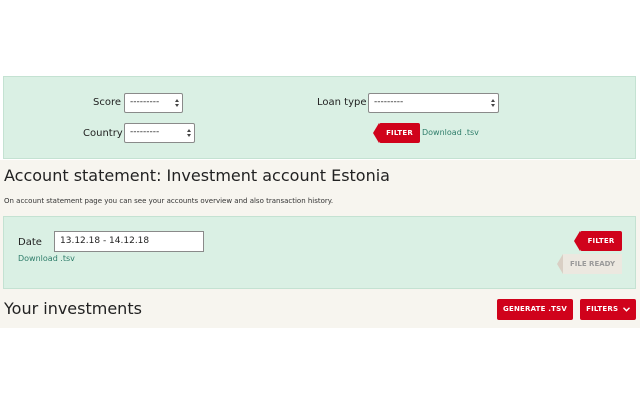 This screenshot has height=400, width=640. What do you see at coordinates (389, 102) in the screenshot?
I see `loan-type-select-value: ---------` at bounding box center [389, 102].